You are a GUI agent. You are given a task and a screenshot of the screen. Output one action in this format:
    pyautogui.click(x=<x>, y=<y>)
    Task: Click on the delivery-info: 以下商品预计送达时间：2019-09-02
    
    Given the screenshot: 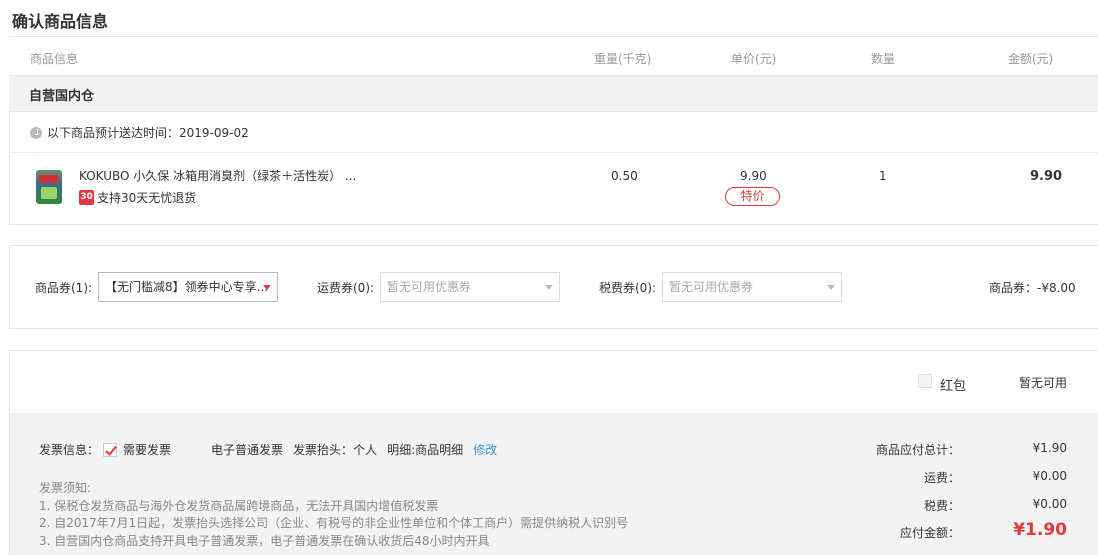 What is the action you would take?
    pyautogui.click(x=139, y=132)
    